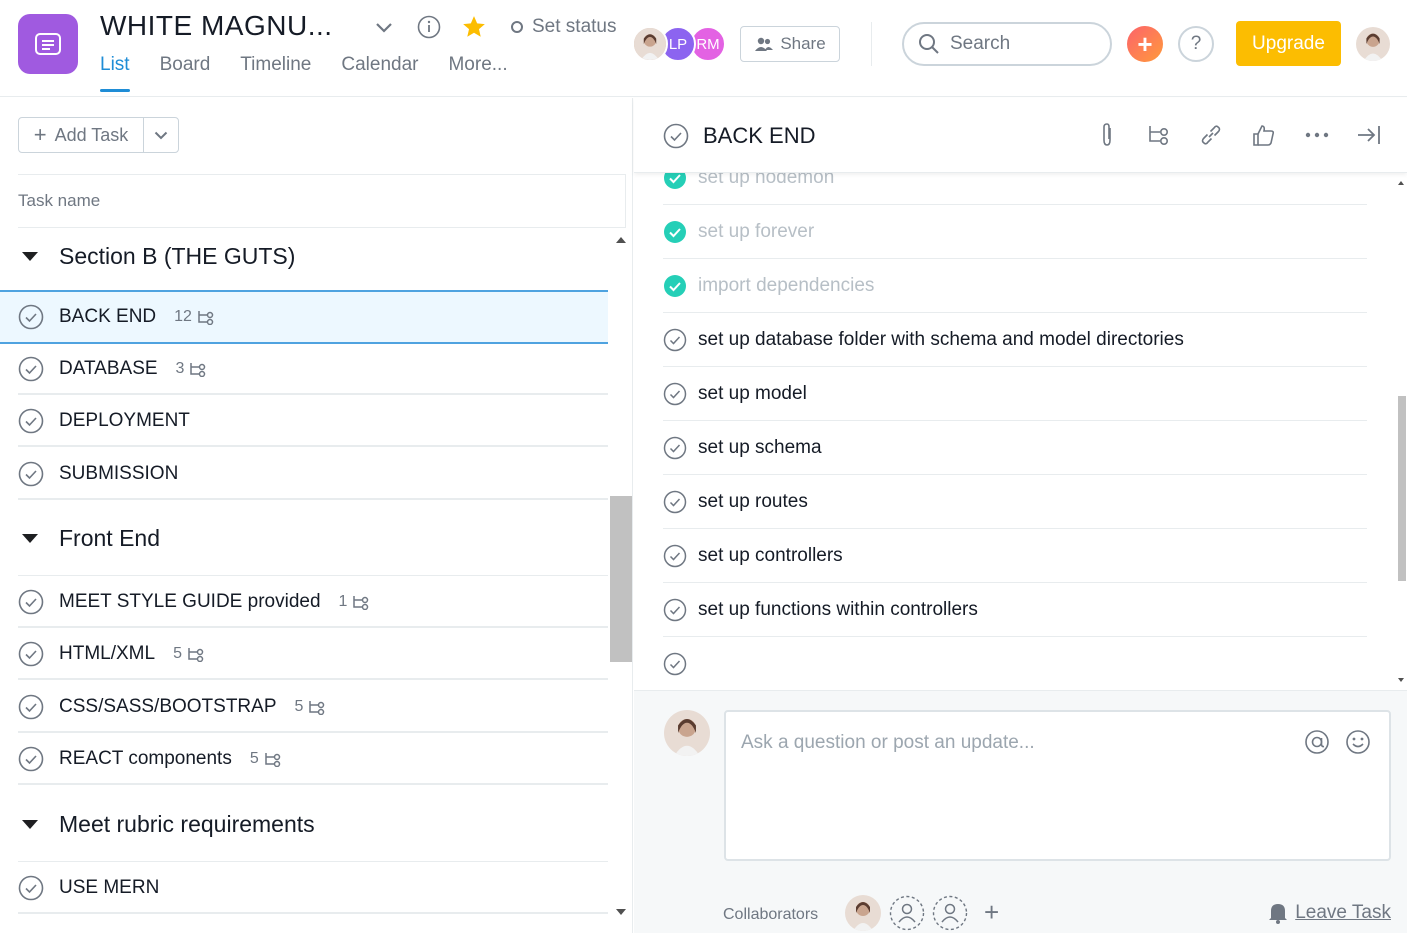 This screenshot has height=933, width=1407. I want to click on section-header: Front End, so click(304, 538).